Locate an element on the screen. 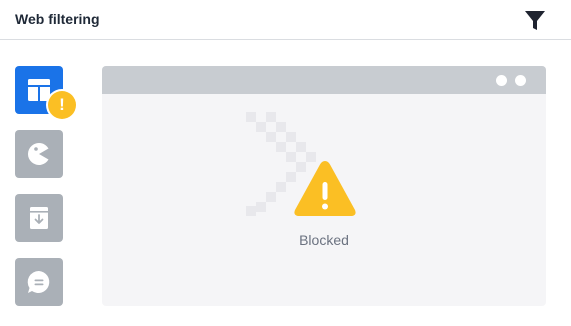  blocked-status-text: Blocked is located at coordinates (324, 240).